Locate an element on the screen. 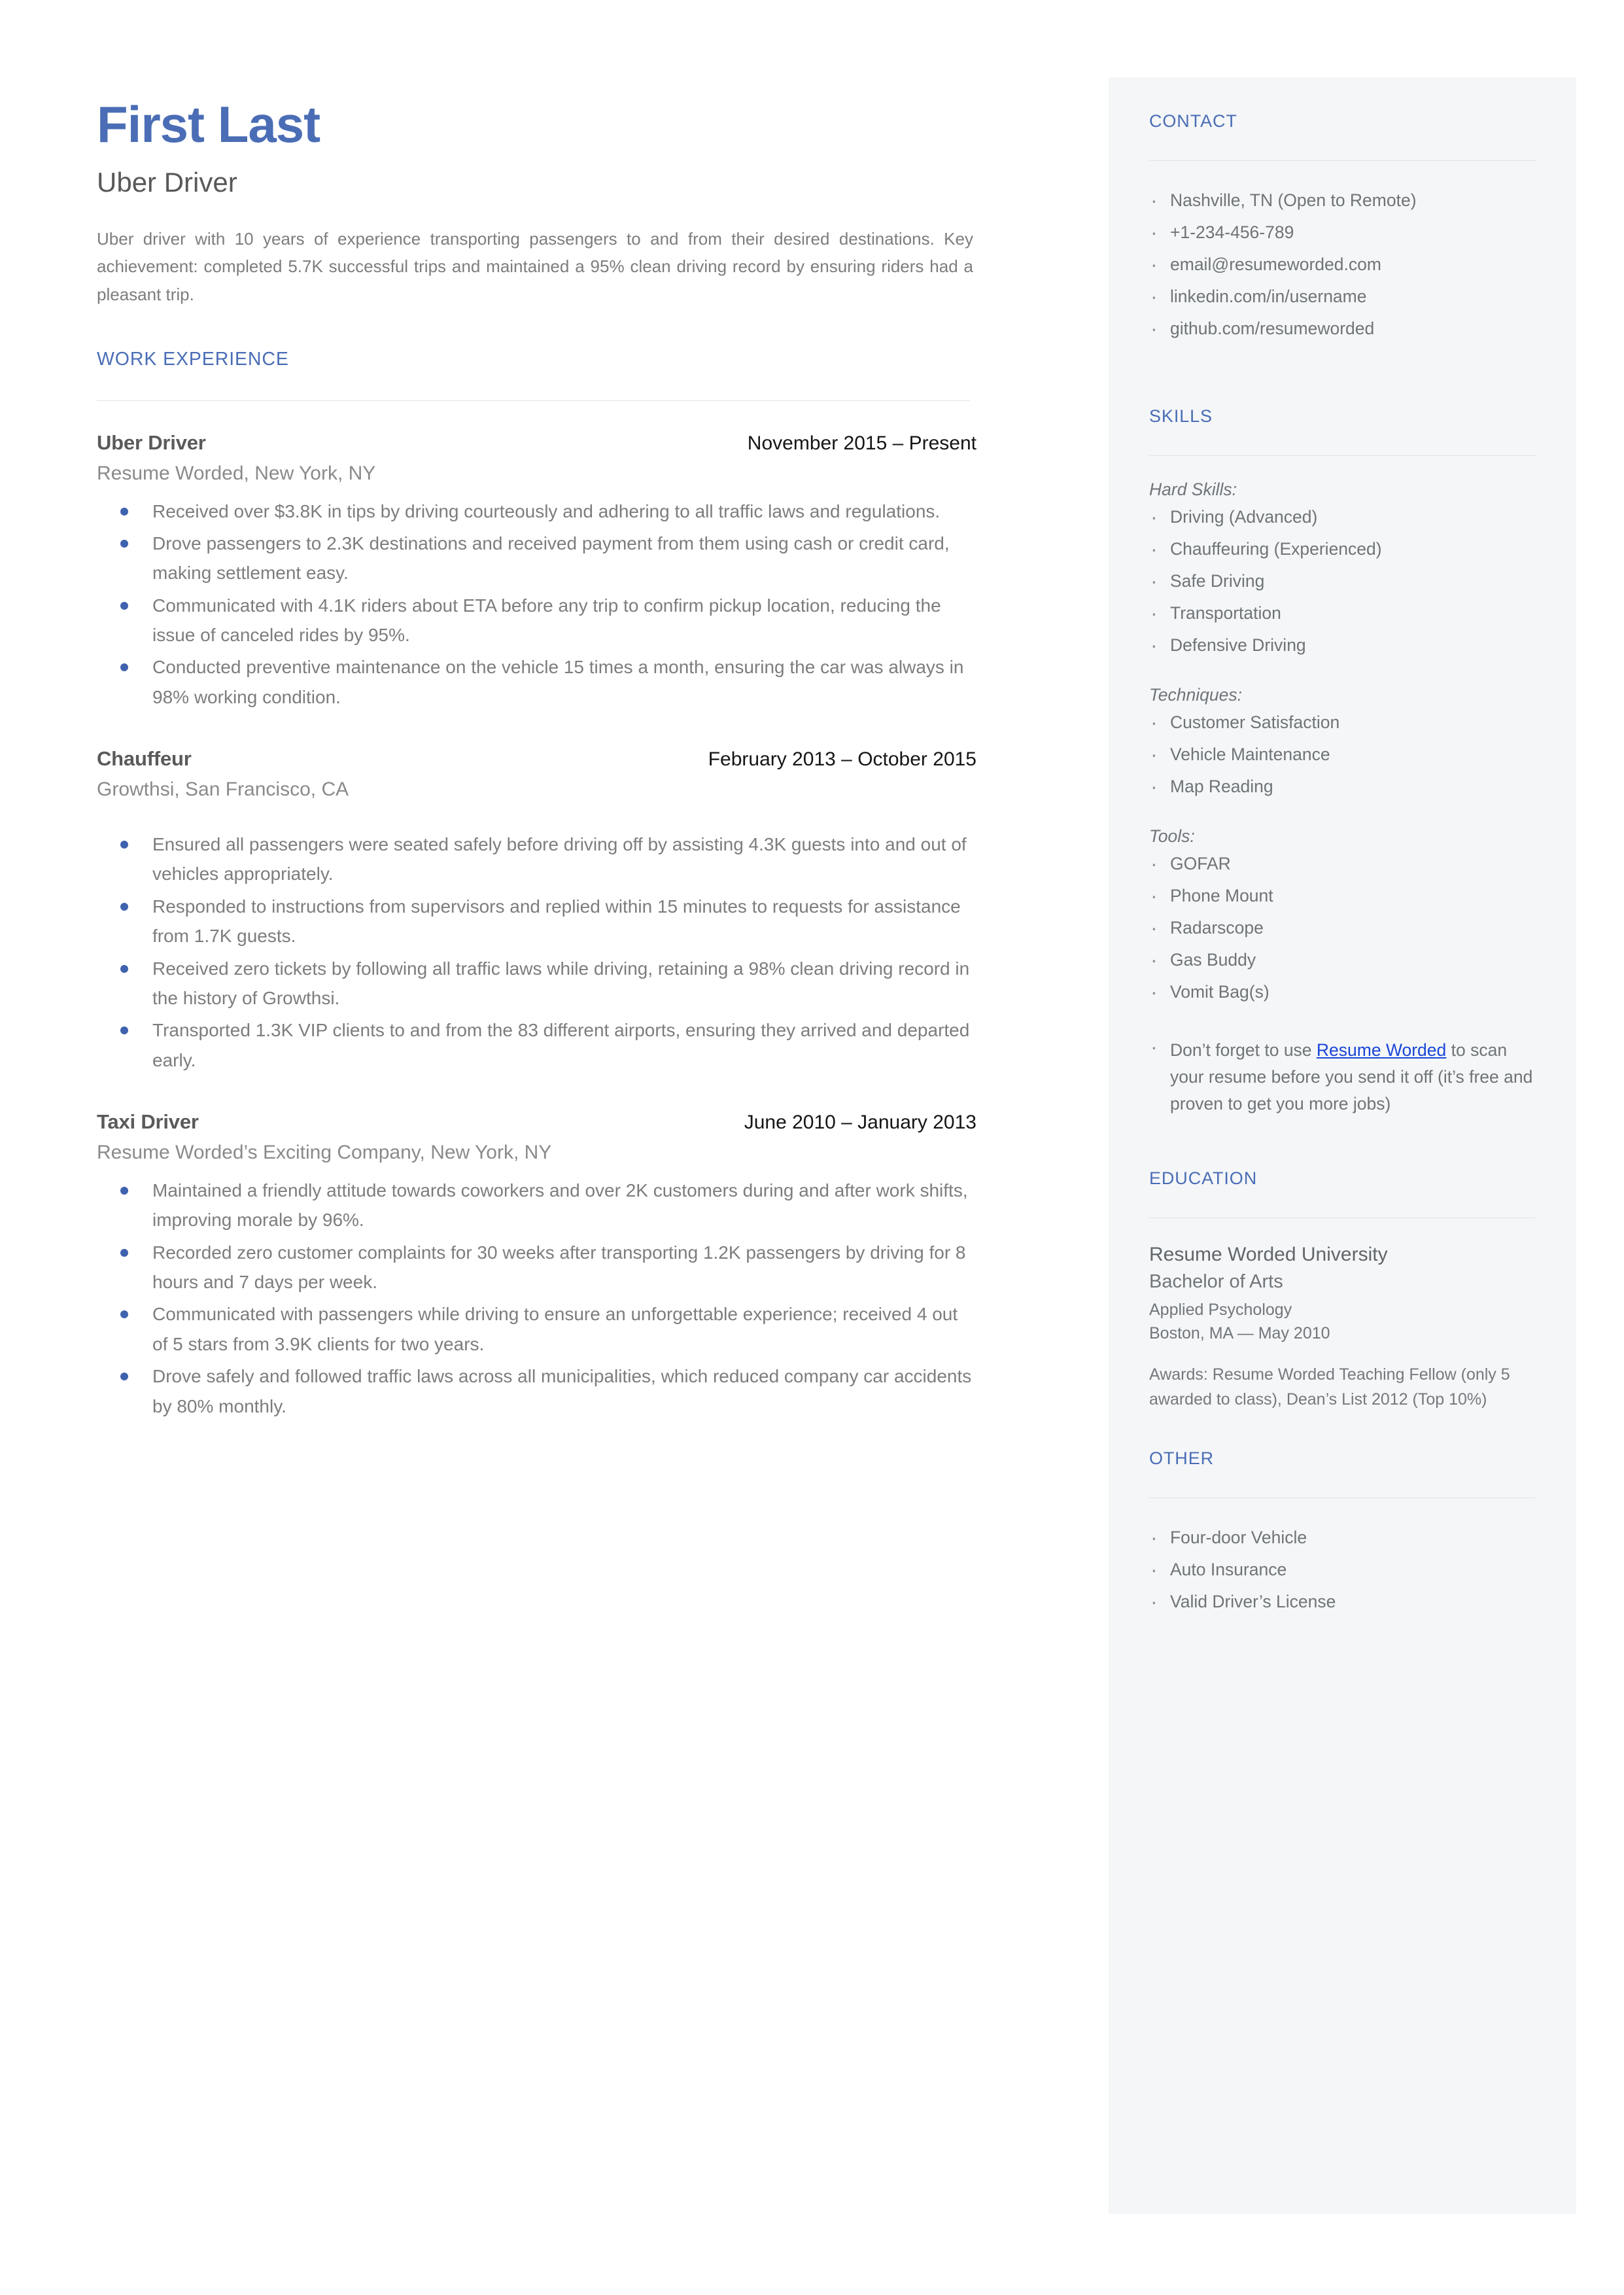 Image resolution: width=1624 pixels, height=2295 pixels. skill-group-label-hard-skills: Hard Skills: is located at coordinates (1193, 490).